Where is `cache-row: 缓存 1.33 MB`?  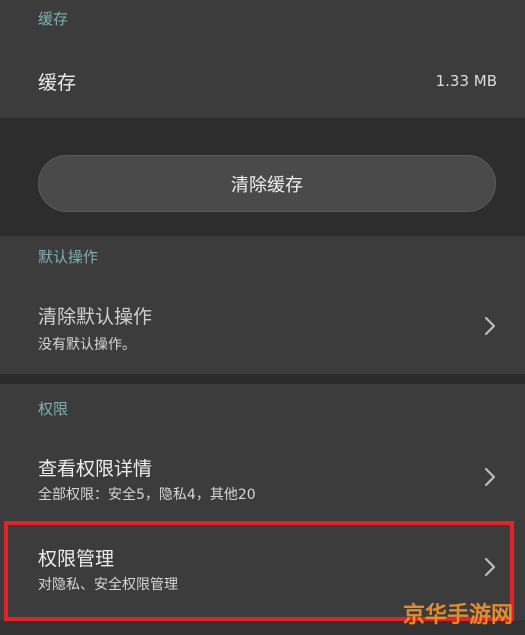
cache-row: 缓存 1.33 MB is located at coordinates (262, 79).